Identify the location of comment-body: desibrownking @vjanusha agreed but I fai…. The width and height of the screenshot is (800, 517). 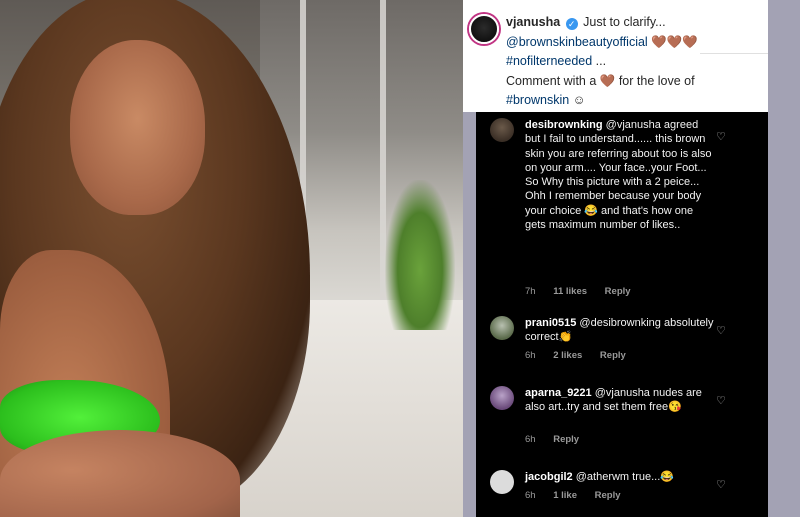
(620, 175).